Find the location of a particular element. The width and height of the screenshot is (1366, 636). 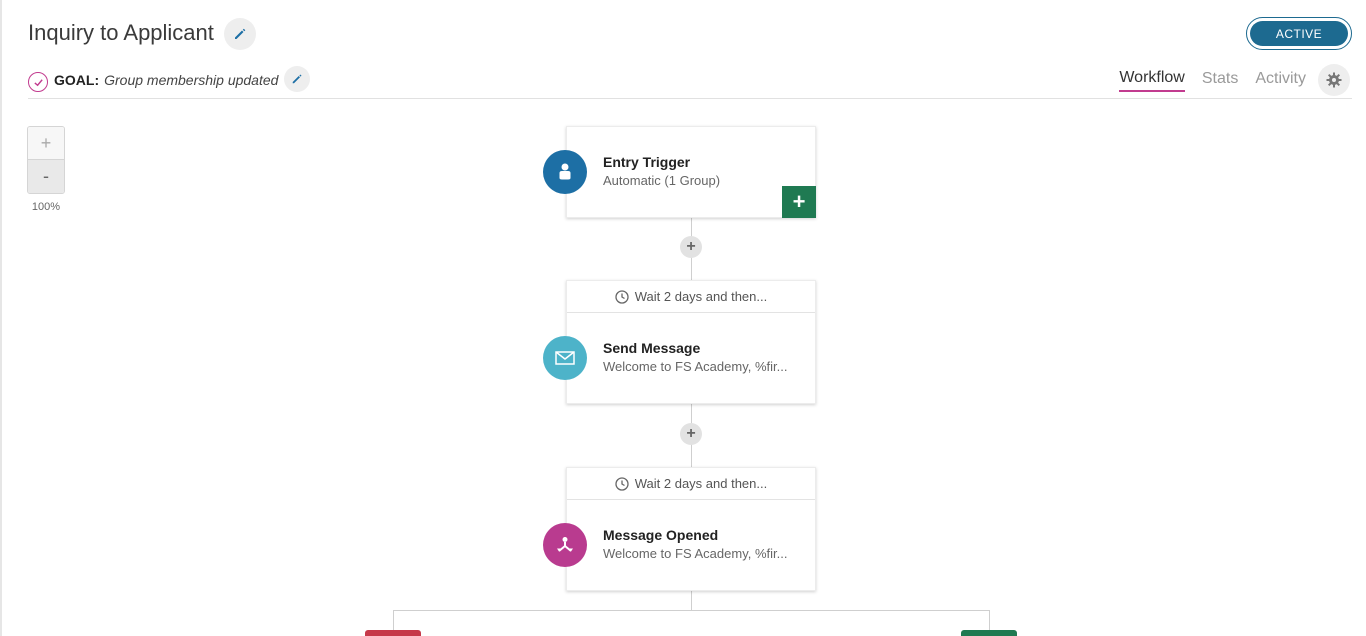

header-divider is located at coordinates (690, 98).